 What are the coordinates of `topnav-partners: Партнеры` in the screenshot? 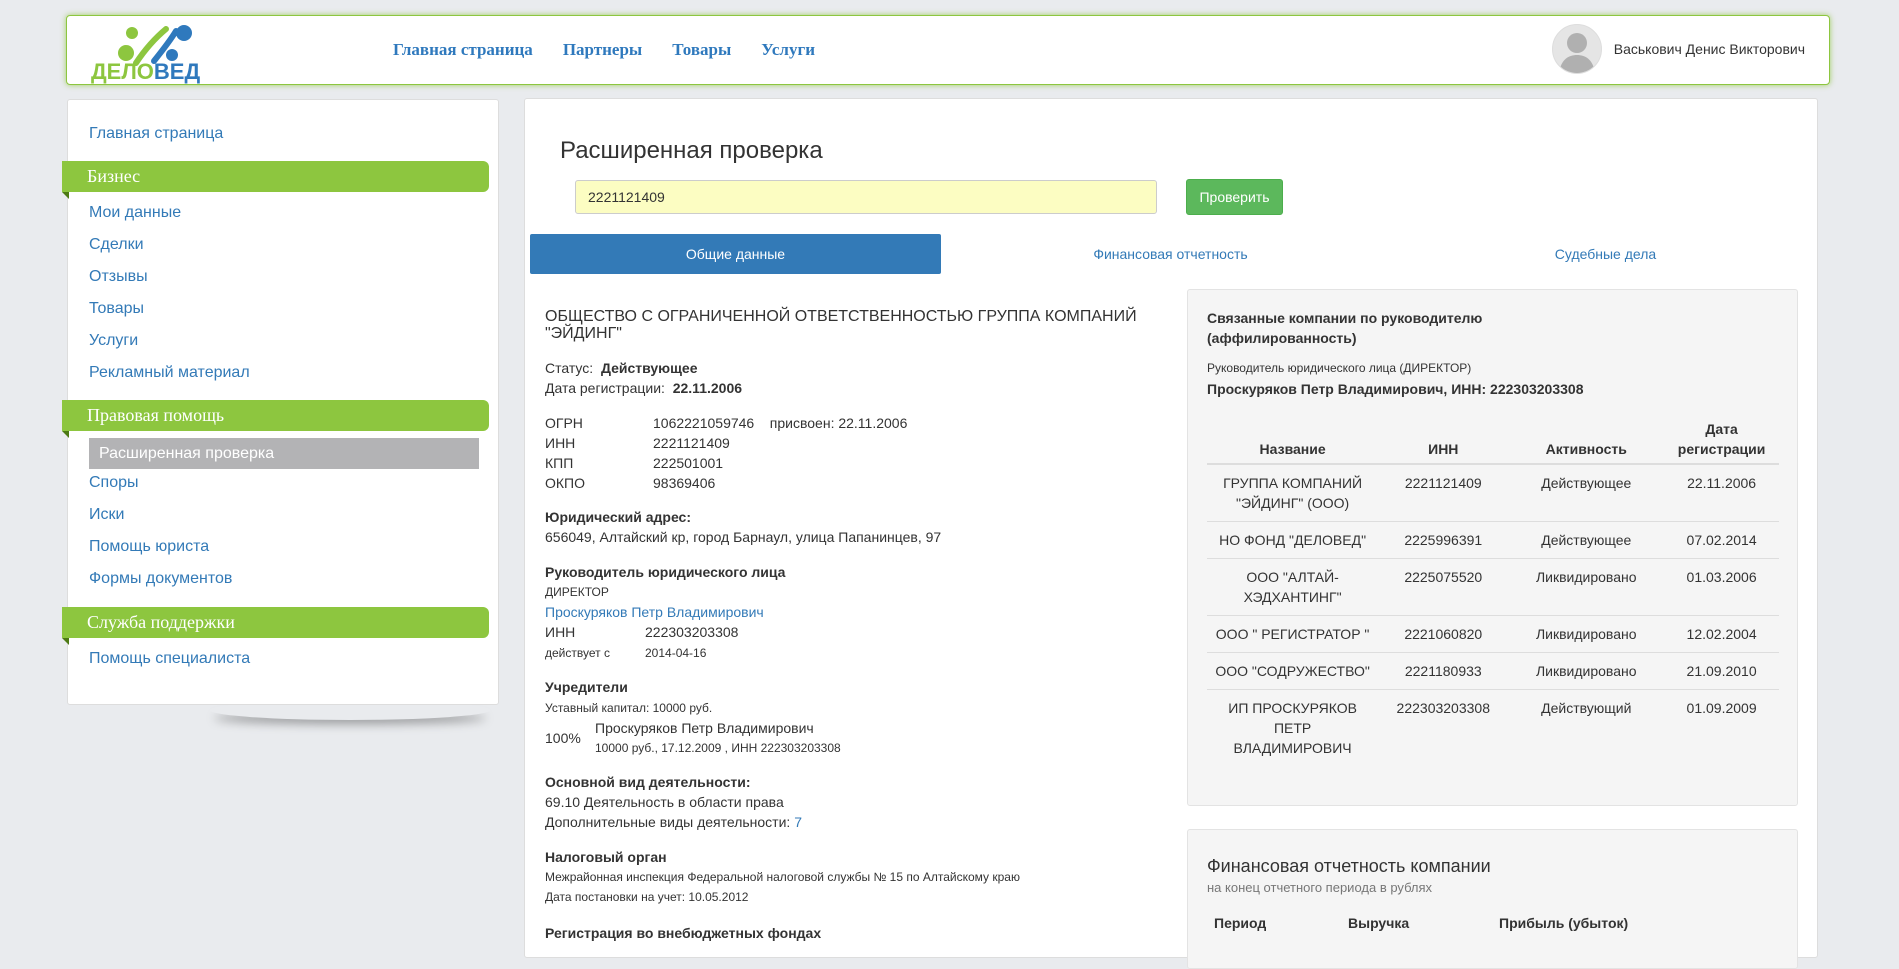 It's located at (602, 50).